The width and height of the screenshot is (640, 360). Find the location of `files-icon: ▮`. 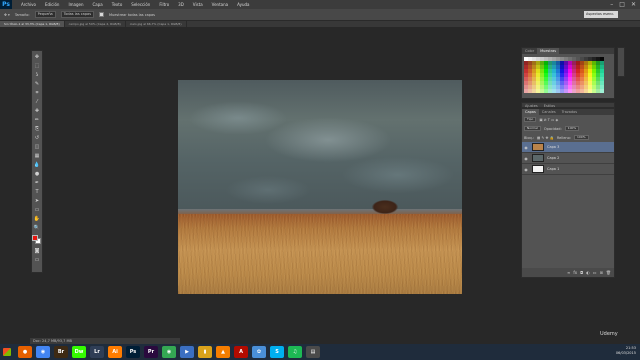

files-icon: ▮ is located at coordinates (205, 352).